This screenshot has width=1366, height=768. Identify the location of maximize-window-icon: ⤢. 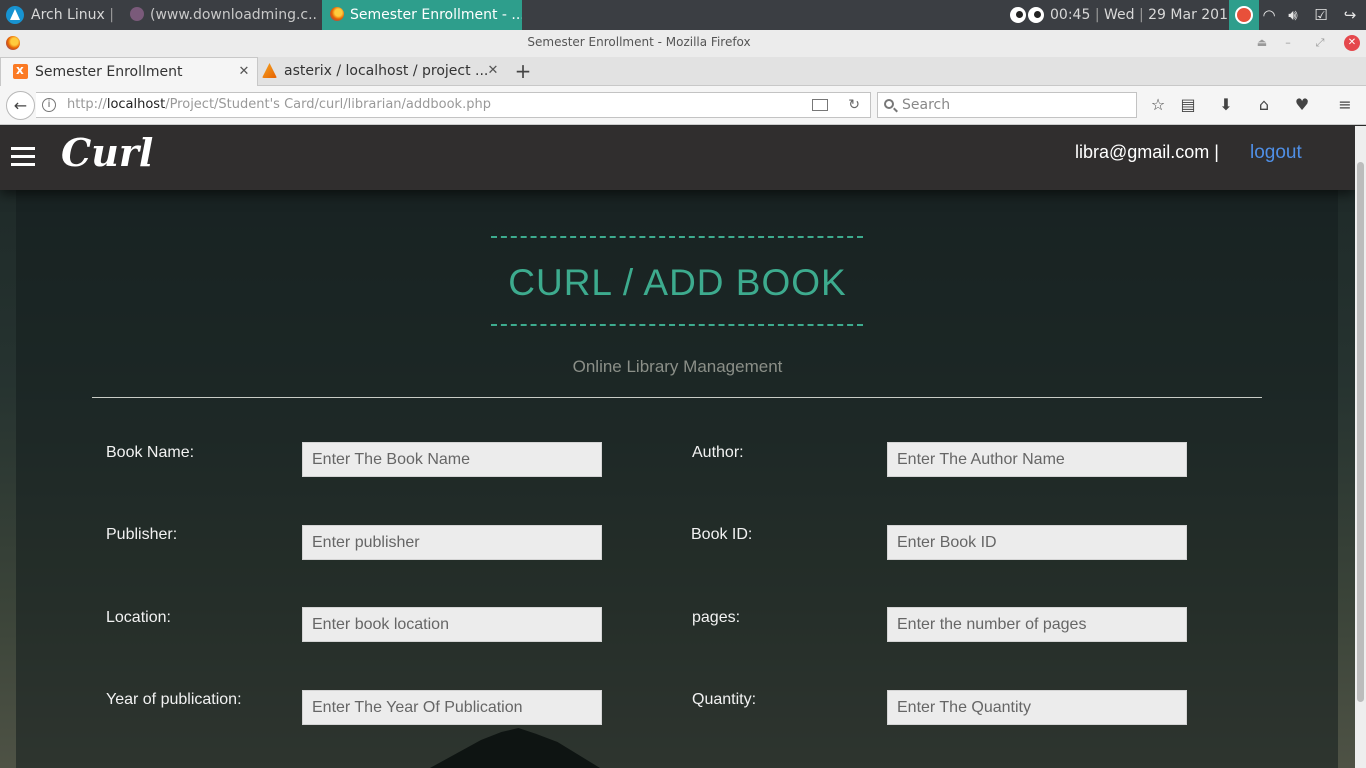
(1320, 43).